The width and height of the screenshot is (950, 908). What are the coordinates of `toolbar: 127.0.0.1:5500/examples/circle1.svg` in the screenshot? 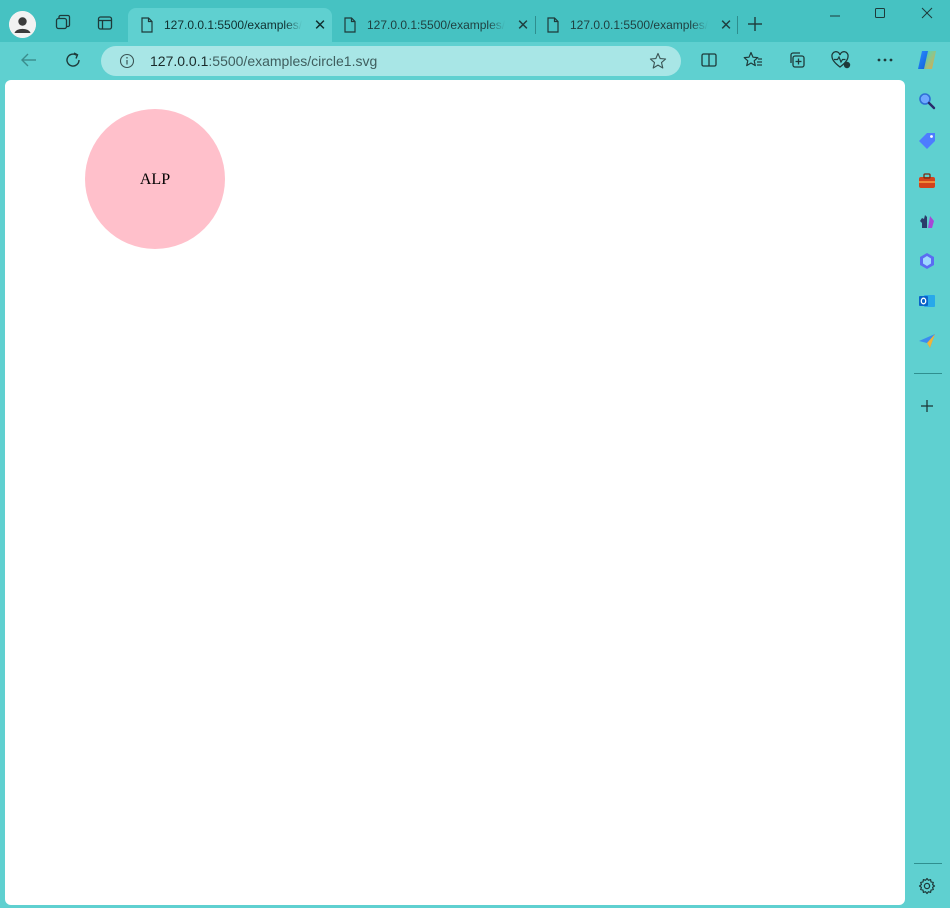 It's located at (475, 61).